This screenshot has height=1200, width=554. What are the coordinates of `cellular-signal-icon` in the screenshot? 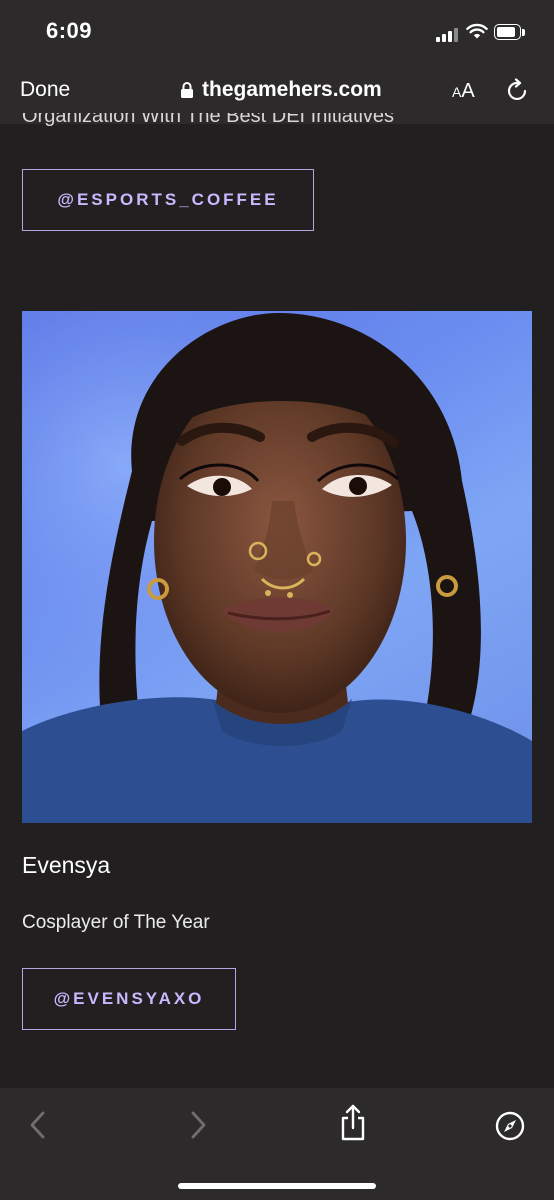 It's located at (447, 34).